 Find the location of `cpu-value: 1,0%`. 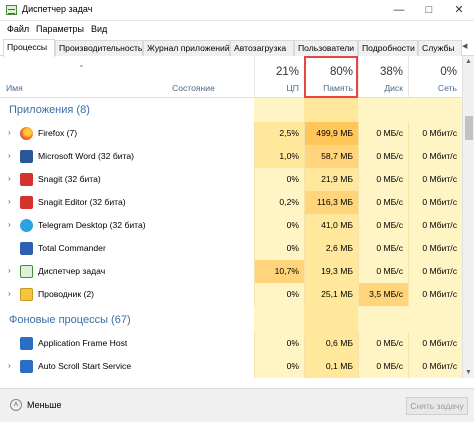

cpu-value: 1,0% is located at coordinates (279, 156).